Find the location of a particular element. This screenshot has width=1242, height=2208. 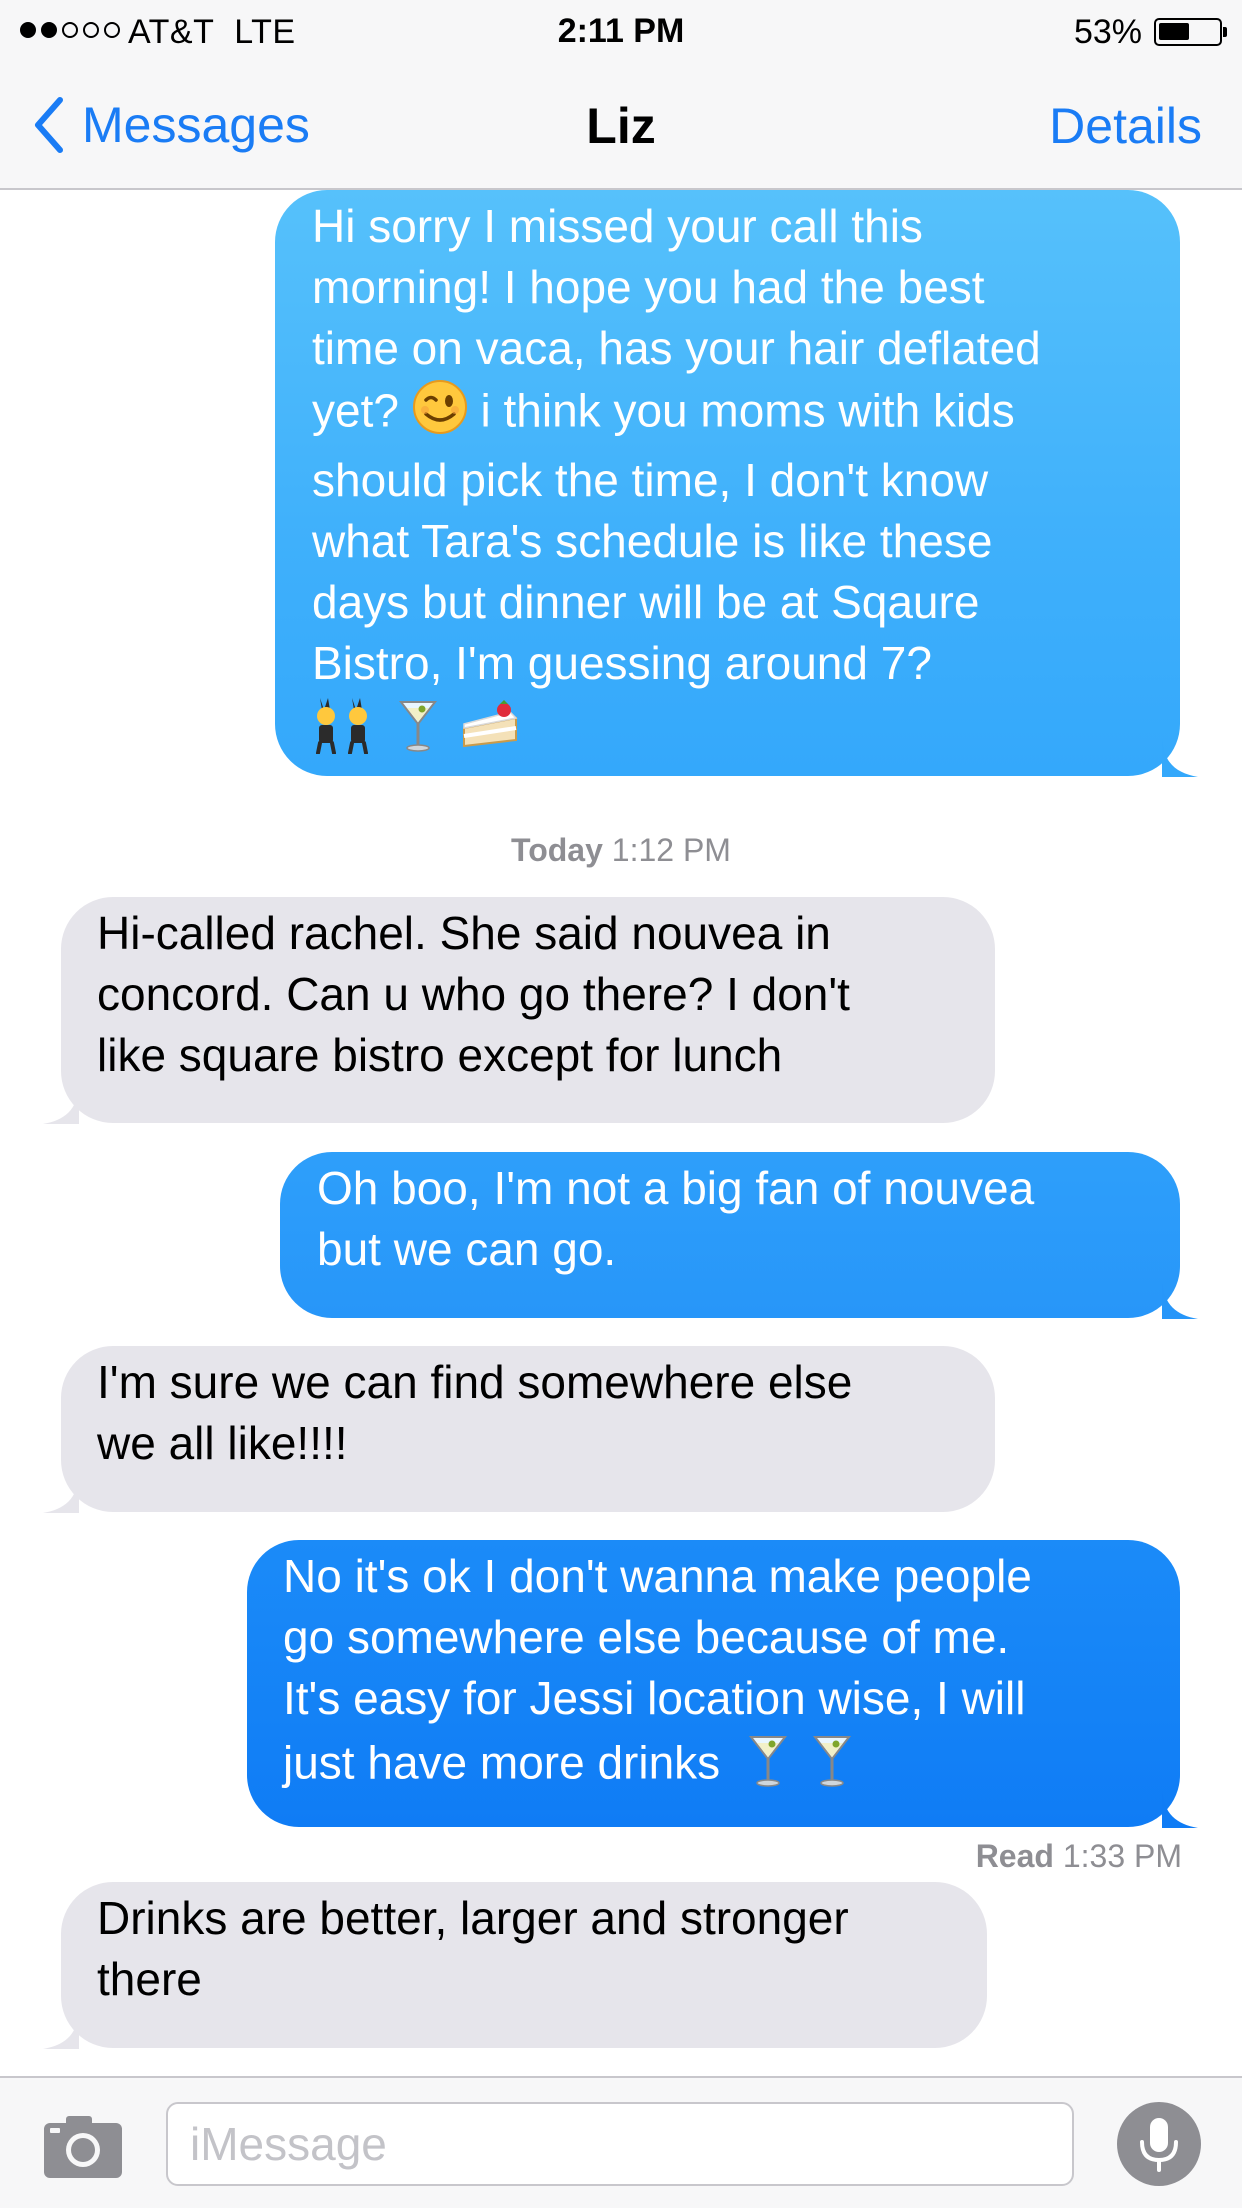

message-text-line: yet? i think you moms with kids is located at coordinates (746, 414).